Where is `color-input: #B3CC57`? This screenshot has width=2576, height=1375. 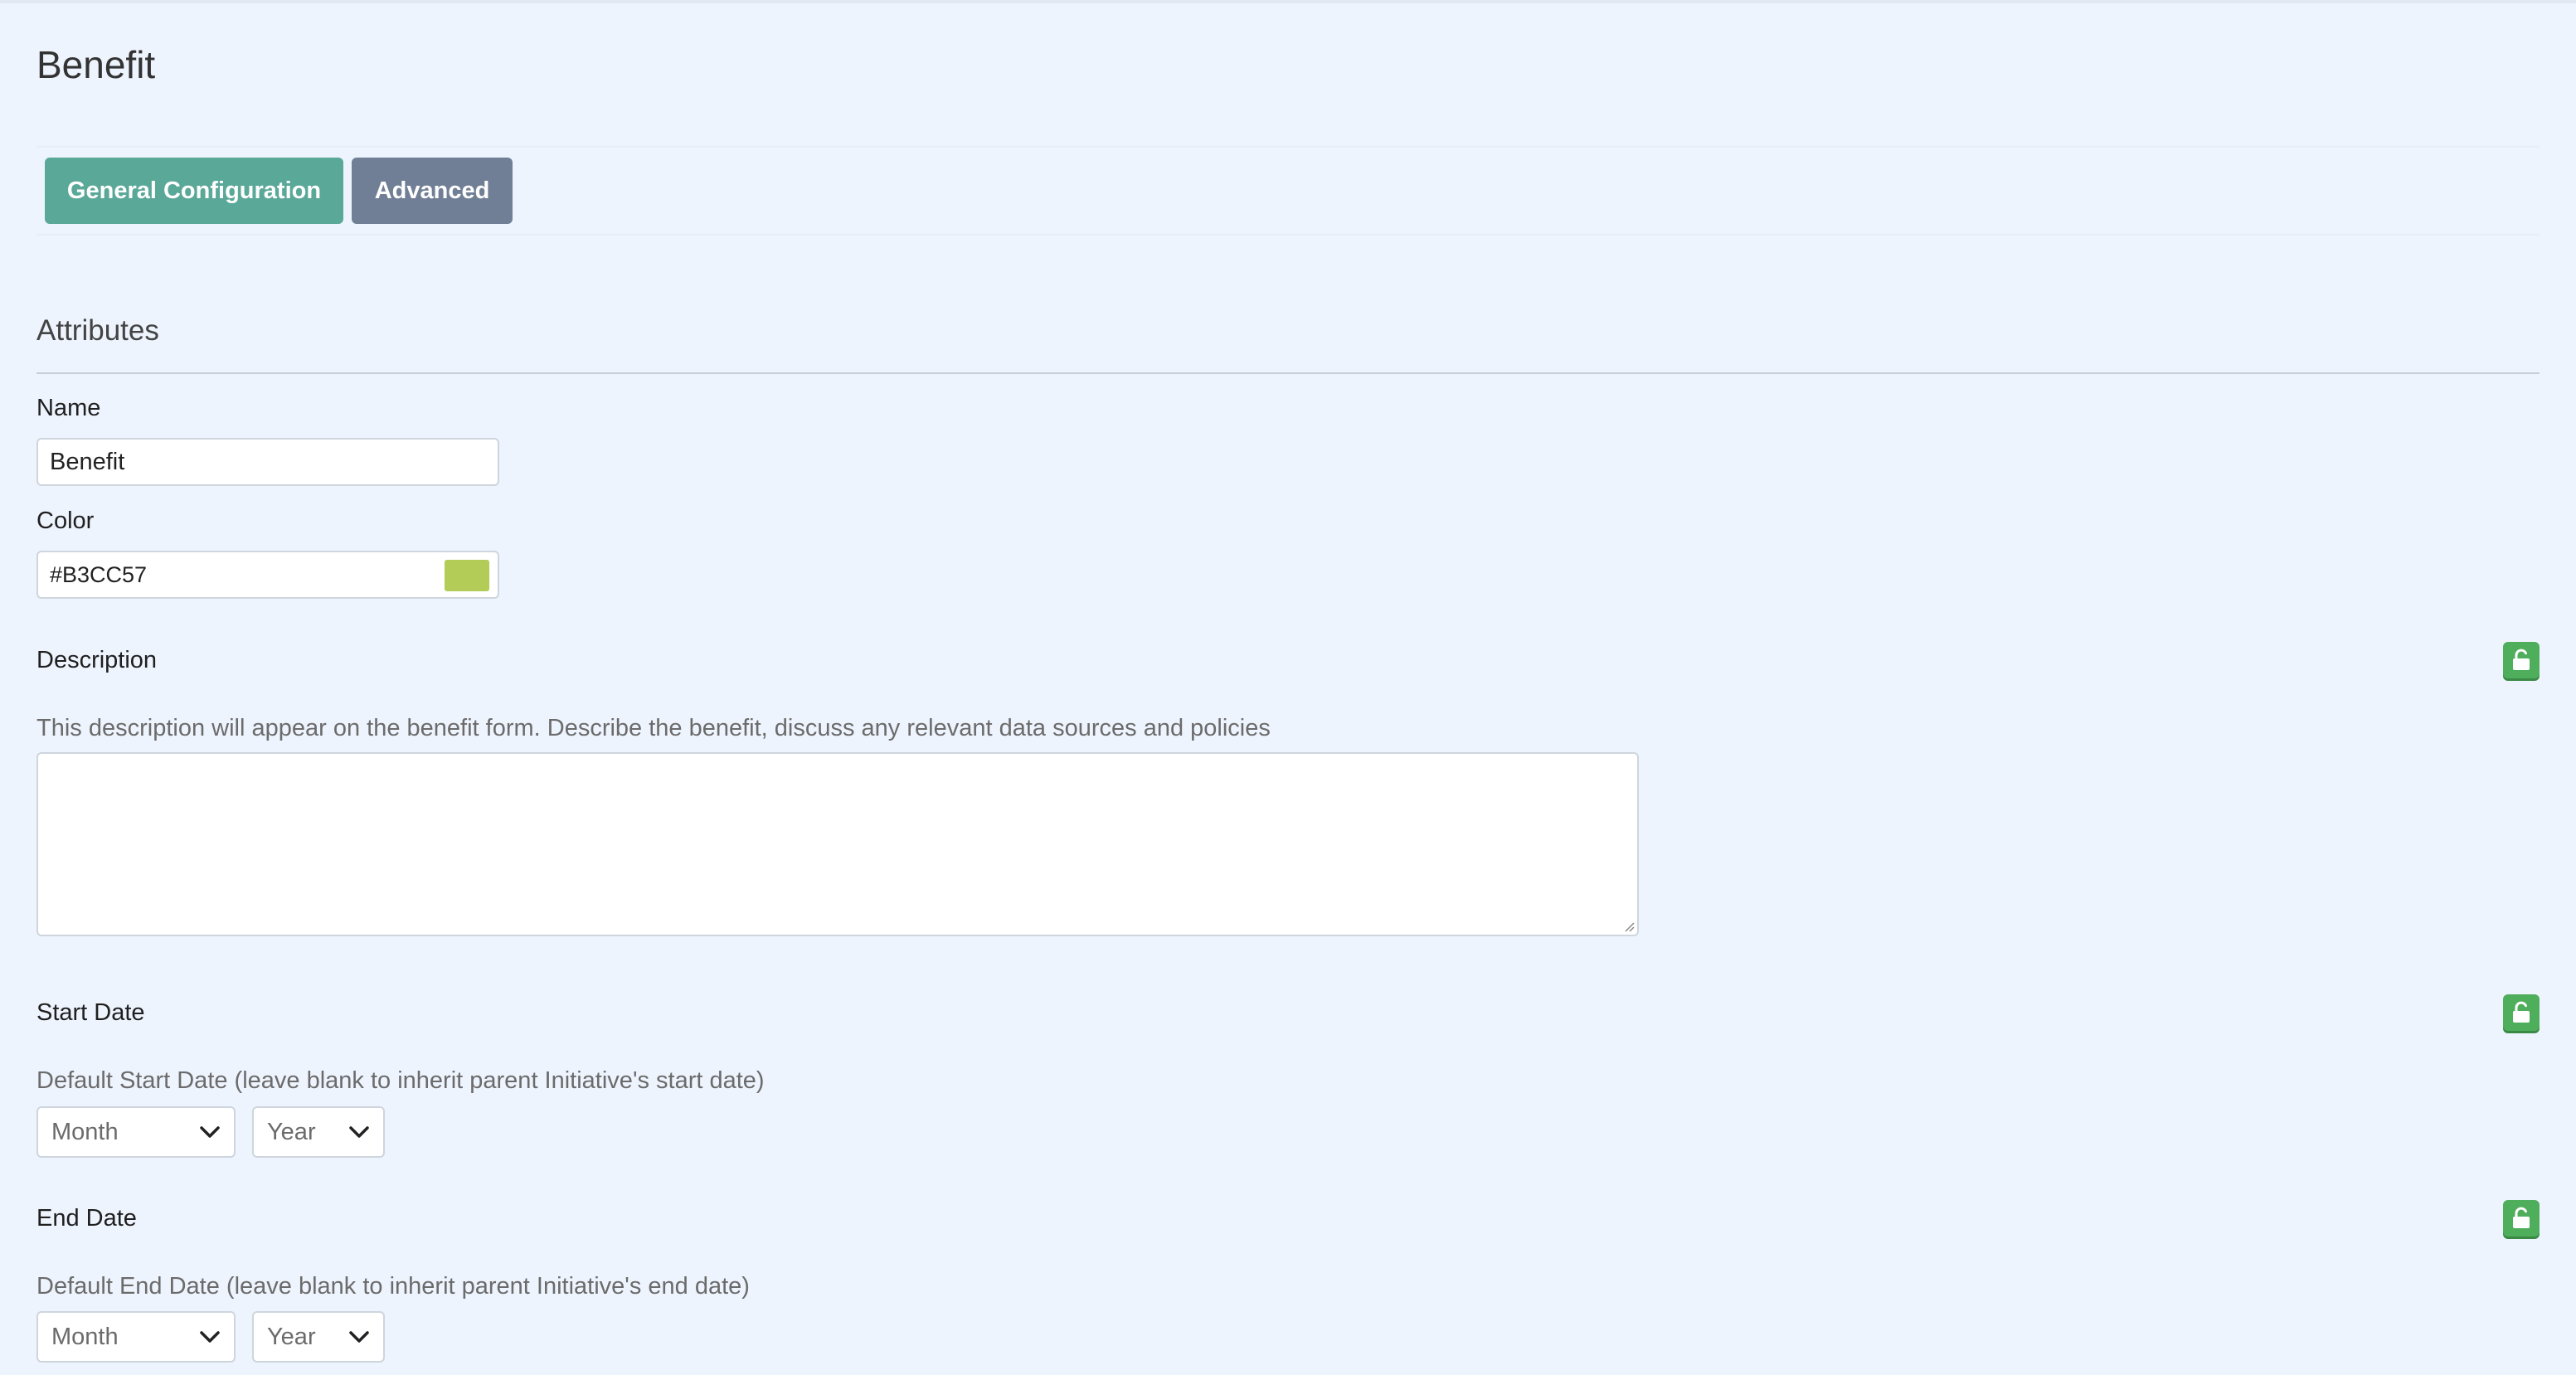 color-input: #B3CC57 is located at coordinates (268, 575).